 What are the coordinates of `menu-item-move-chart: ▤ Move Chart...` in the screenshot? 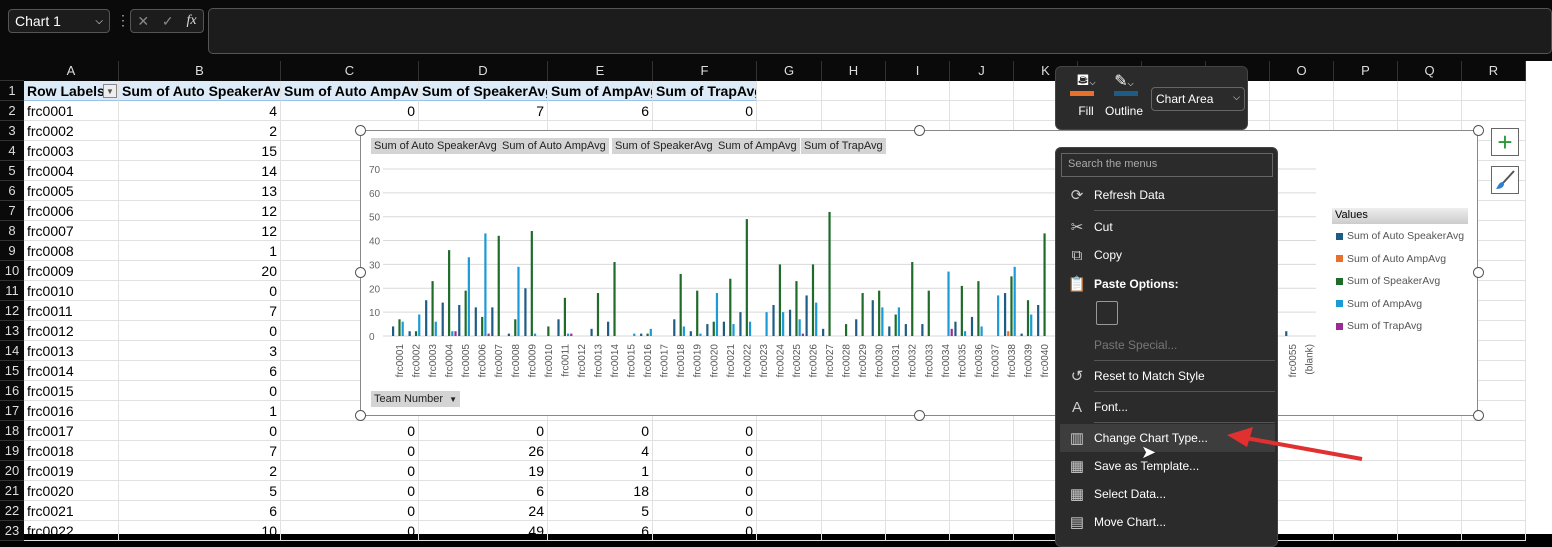 It's located at (1167, 522).